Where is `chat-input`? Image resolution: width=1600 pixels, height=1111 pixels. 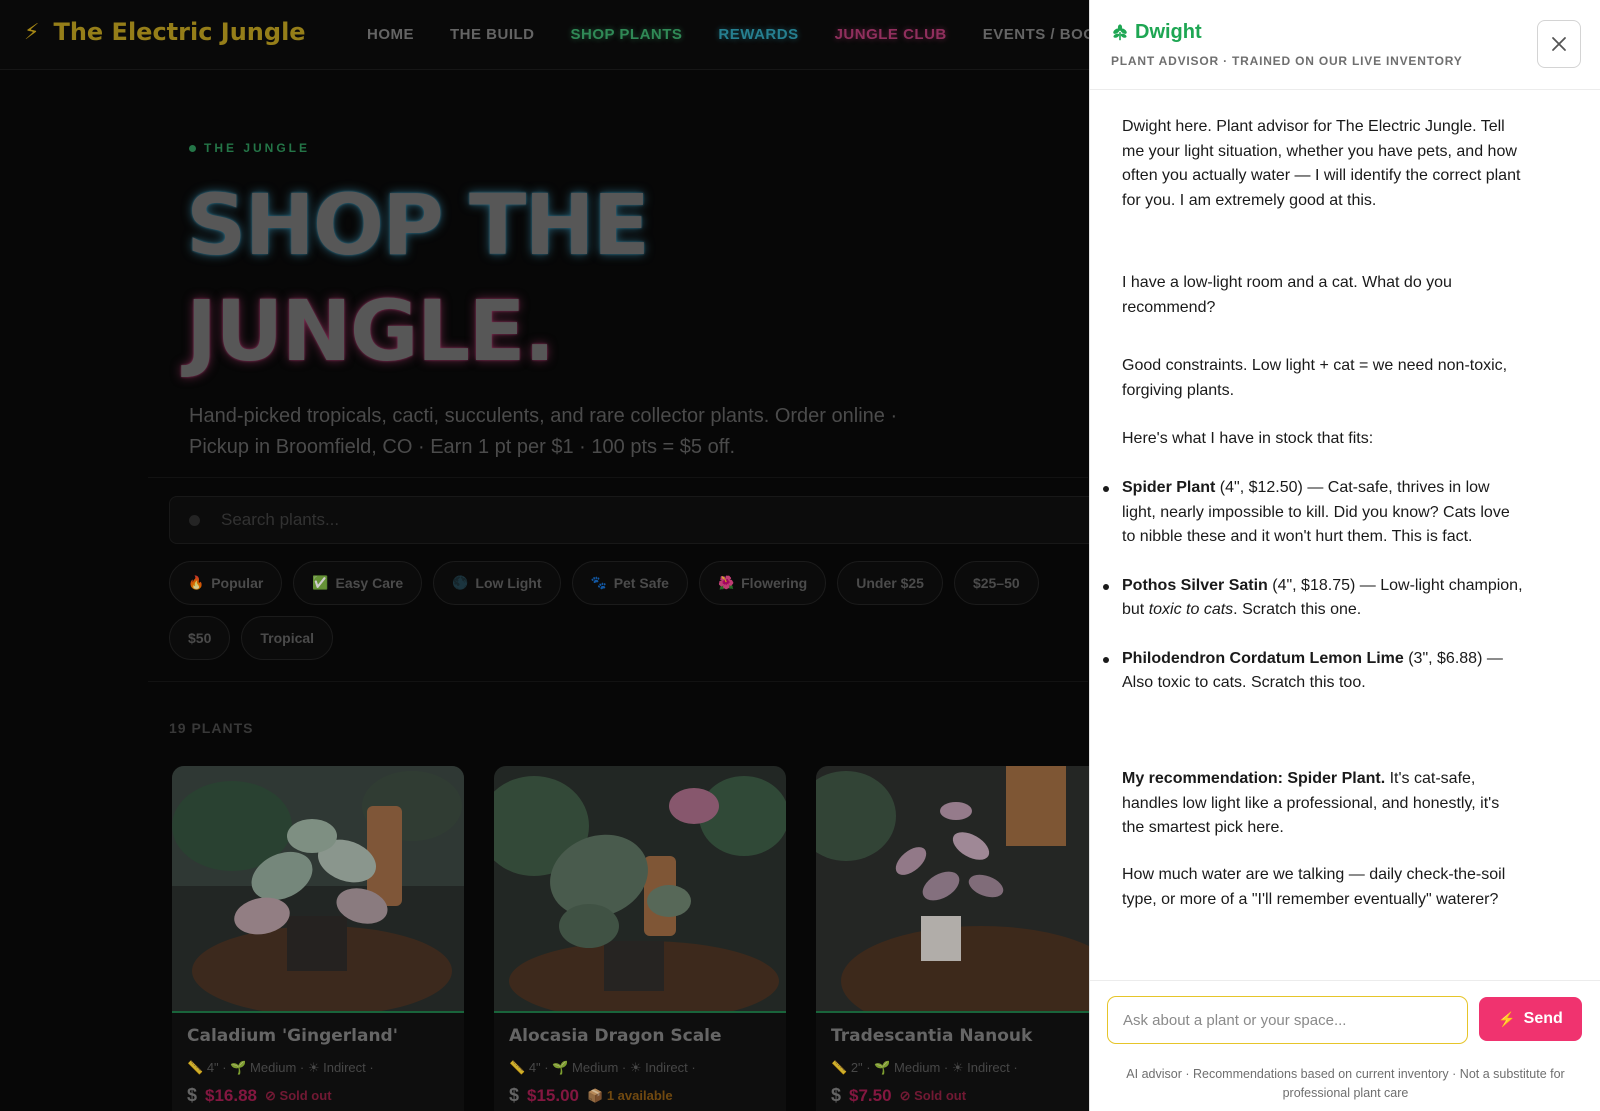
chat-input is located at coordinates (1287, 1020).